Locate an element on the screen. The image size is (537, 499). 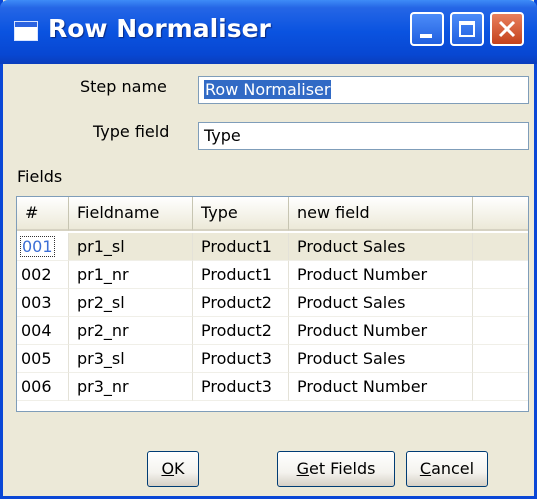
table-row: 003 pr2_sl Product2 Product Sales is located at coordinates (272, 303).